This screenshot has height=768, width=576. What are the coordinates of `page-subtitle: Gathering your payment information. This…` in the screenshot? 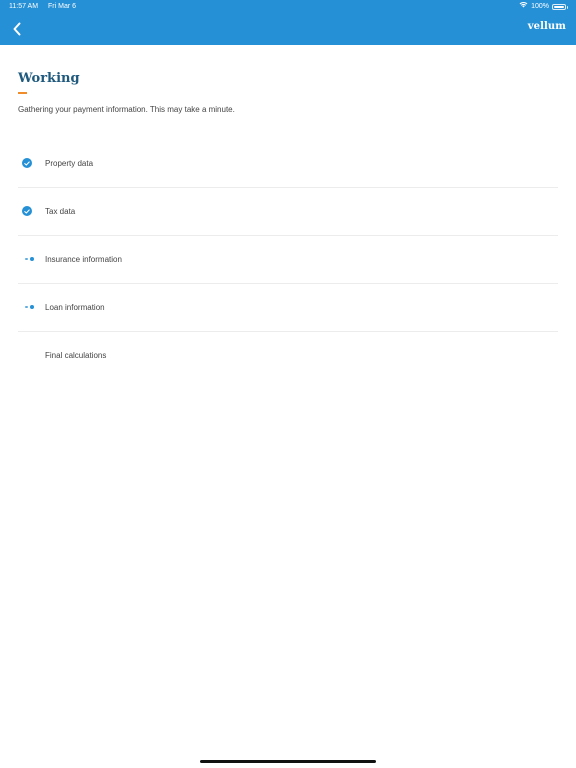 It's located at (126, 109).